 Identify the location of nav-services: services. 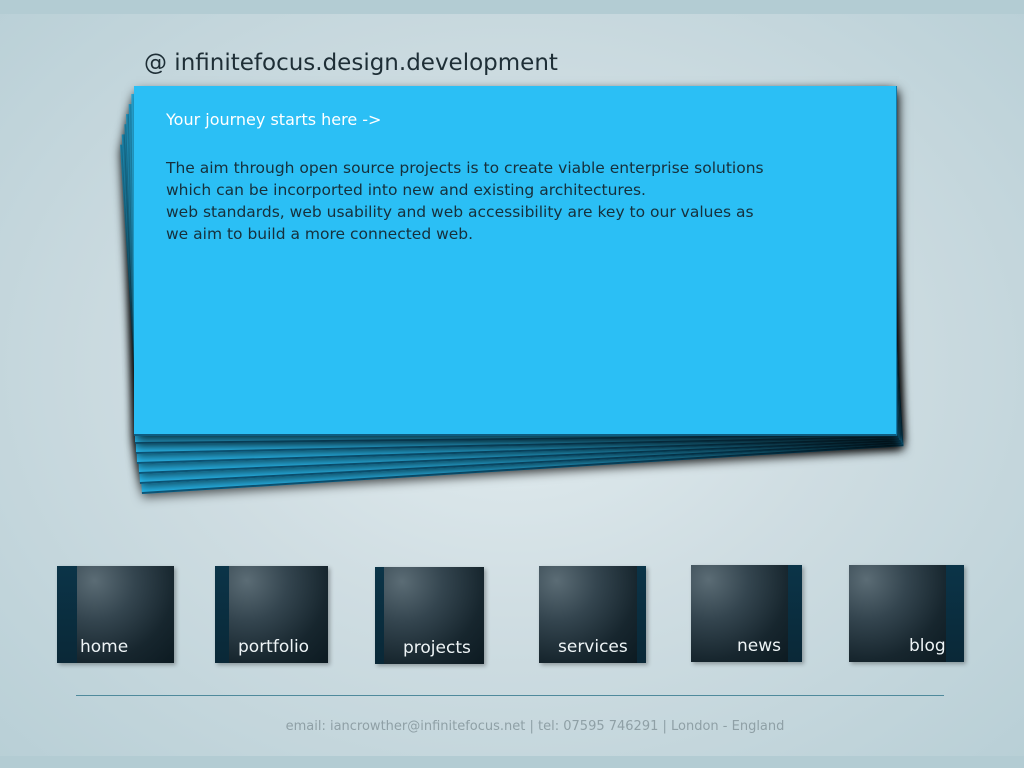
(592, 614).